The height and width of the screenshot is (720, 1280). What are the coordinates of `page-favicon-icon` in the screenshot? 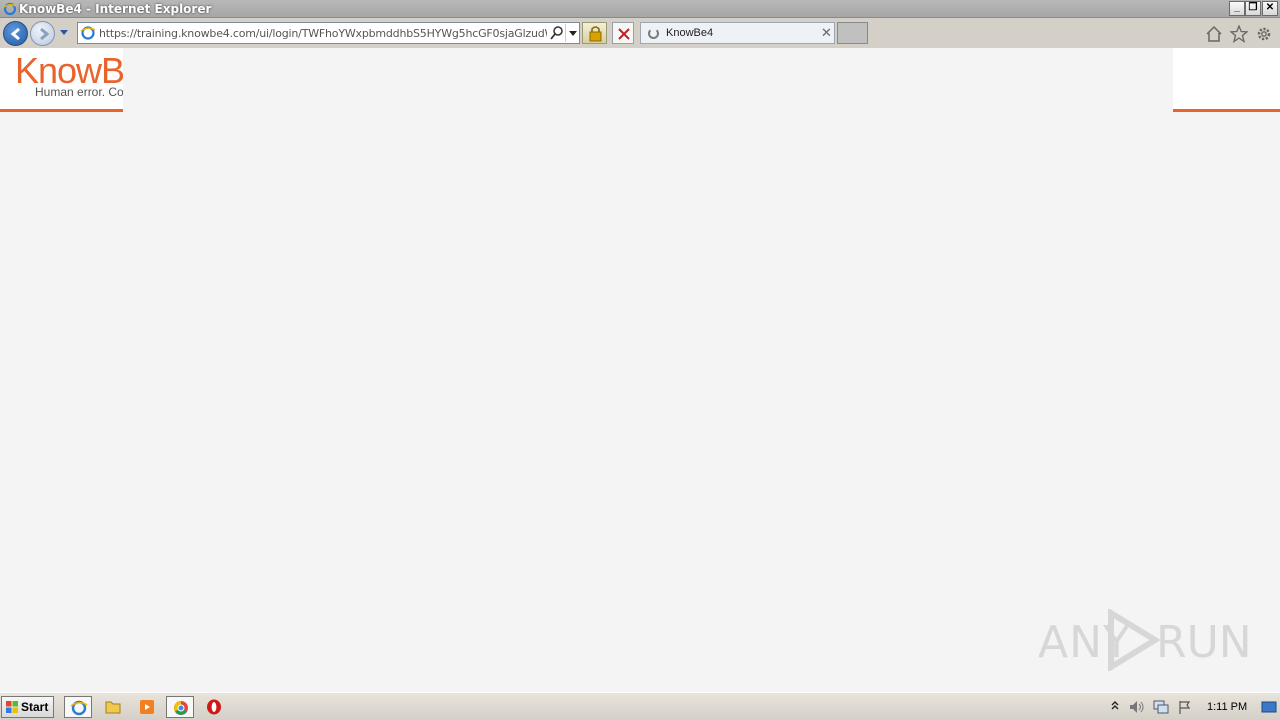 It's located at (88, 33).